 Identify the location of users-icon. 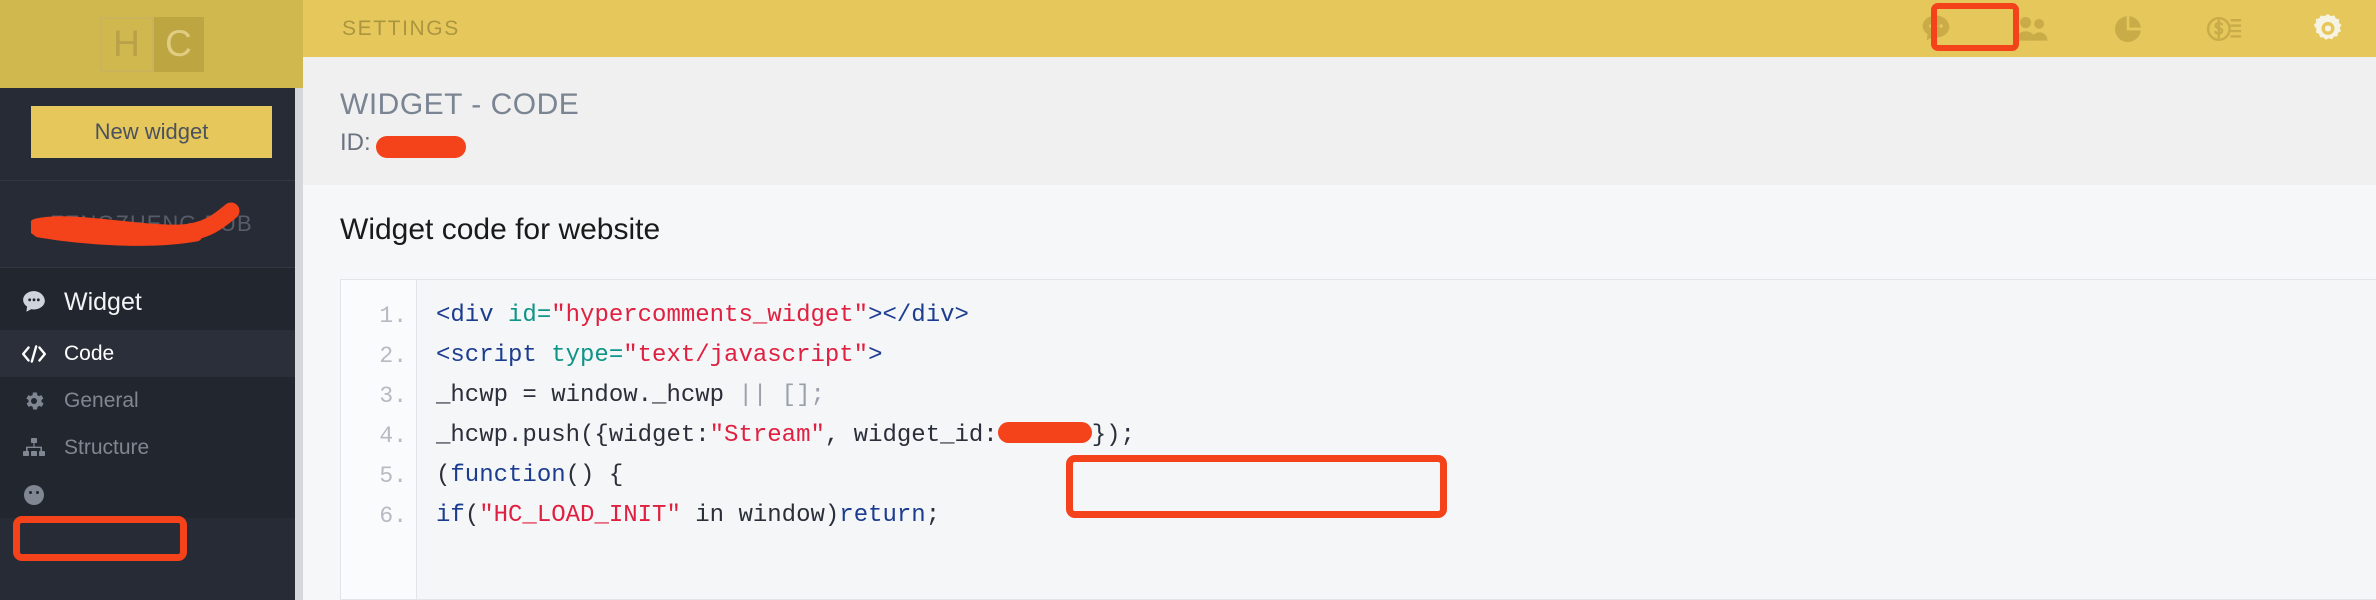
(2032, 28).